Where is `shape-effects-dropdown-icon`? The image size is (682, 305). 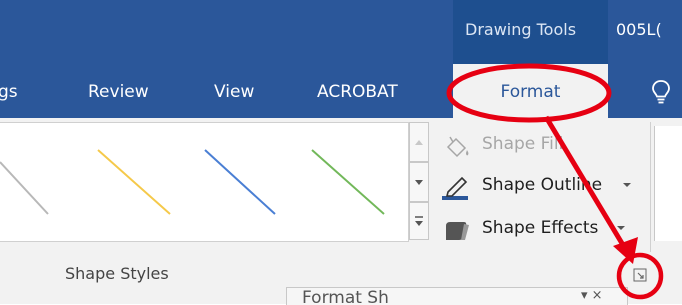
shape-effects-dropdown-icon is located at coordinates (621, 228).